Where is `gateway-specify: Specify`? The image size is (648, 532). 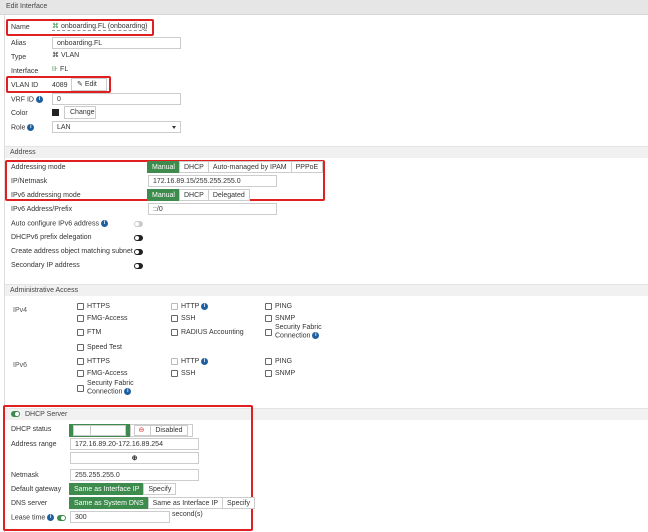 gateway-specify: Specify is located at coordinates (160, 489).